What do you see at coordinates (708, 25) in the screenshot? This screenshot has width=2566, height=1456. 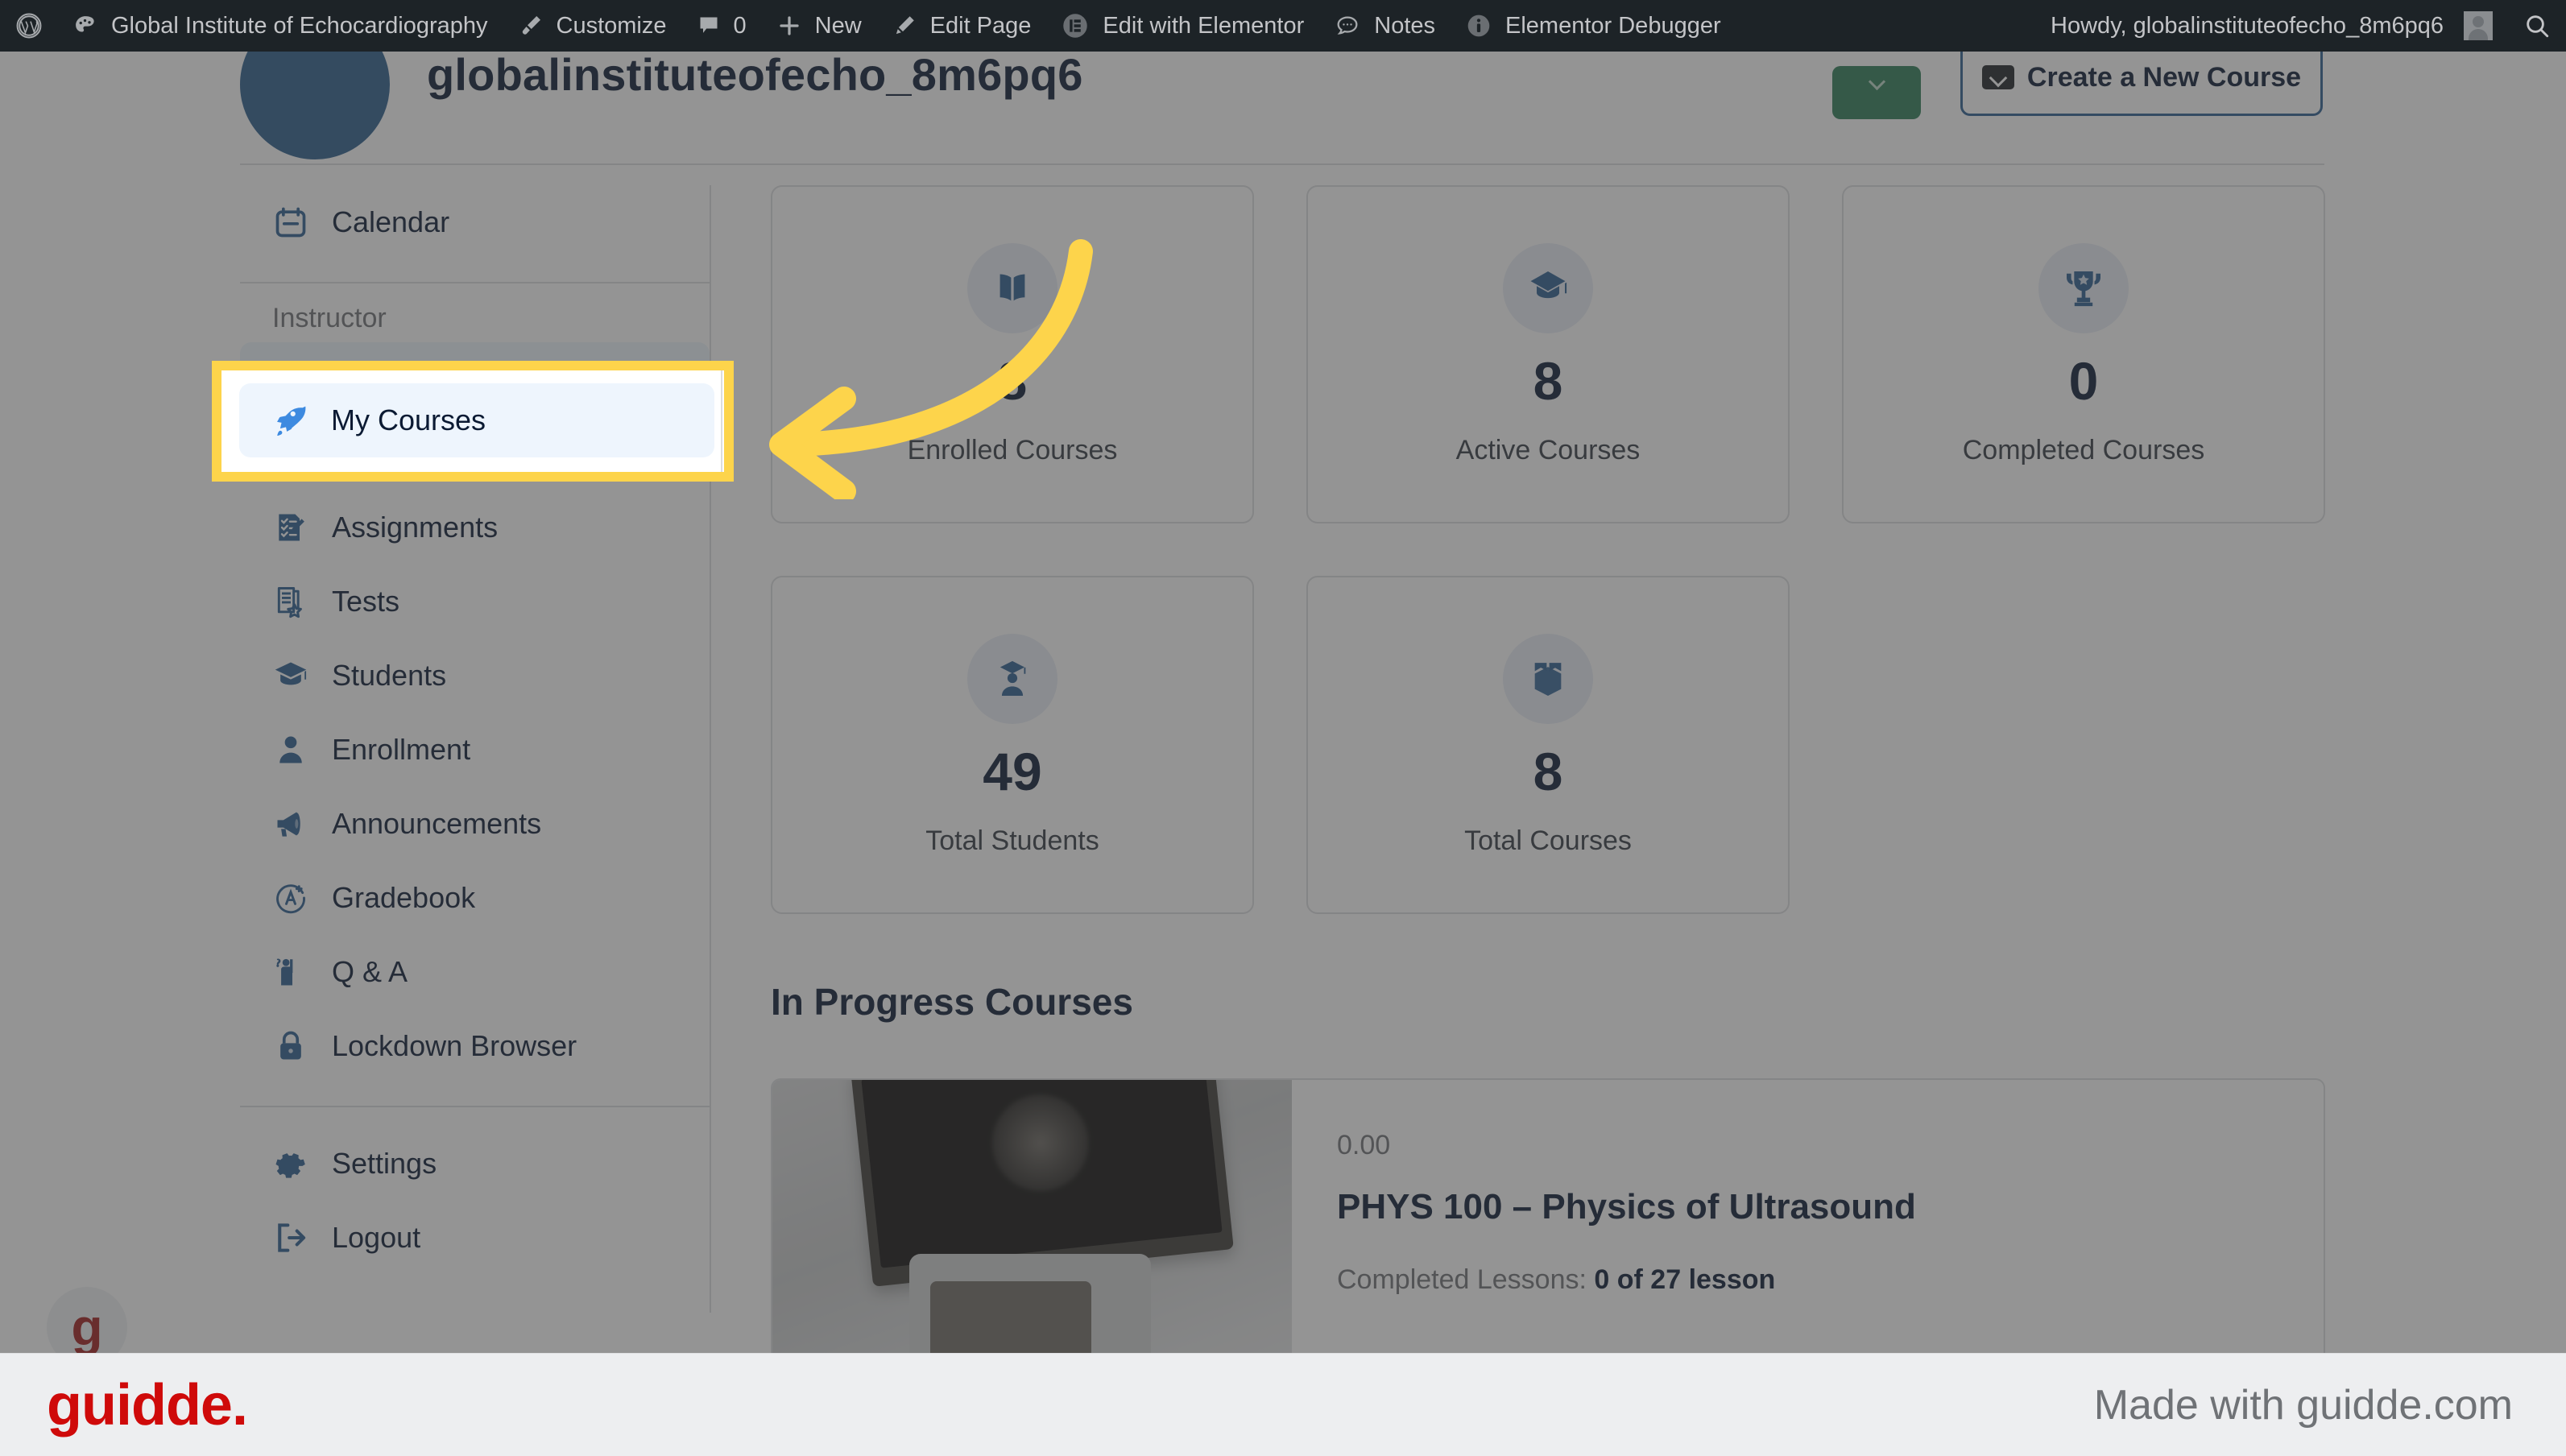 I see `comment-bubble-icon` at bounding box center [708, 25].